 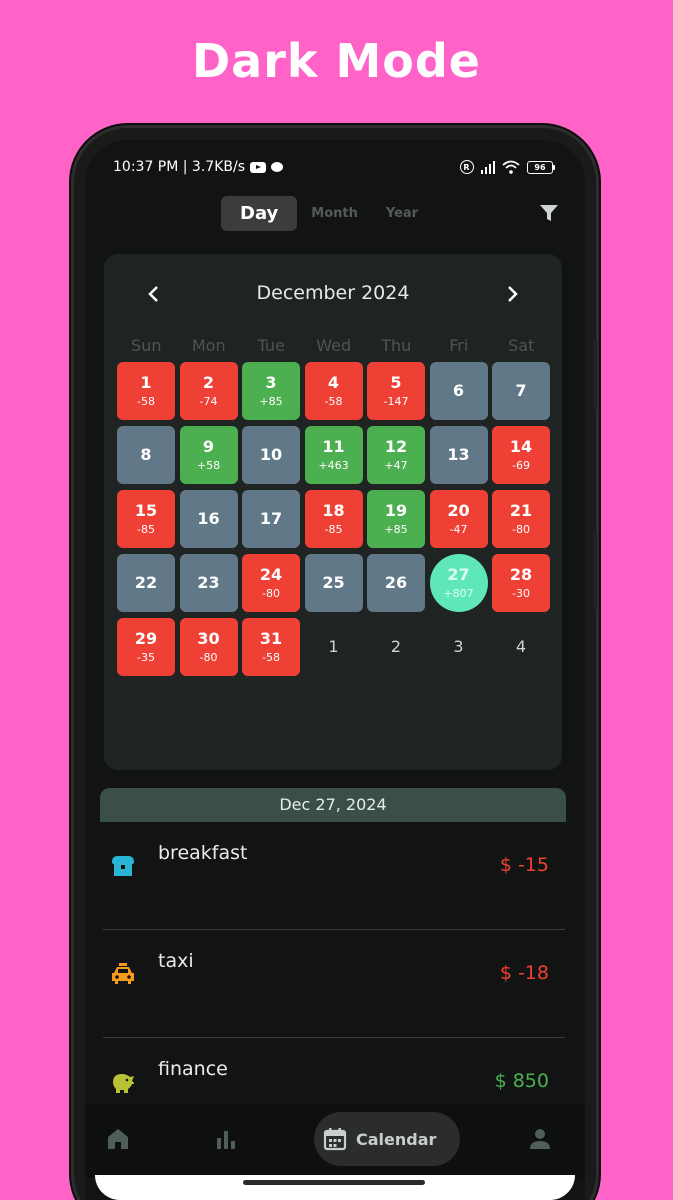 I want to click on day-cell: 13, so click(x=458, y=455).